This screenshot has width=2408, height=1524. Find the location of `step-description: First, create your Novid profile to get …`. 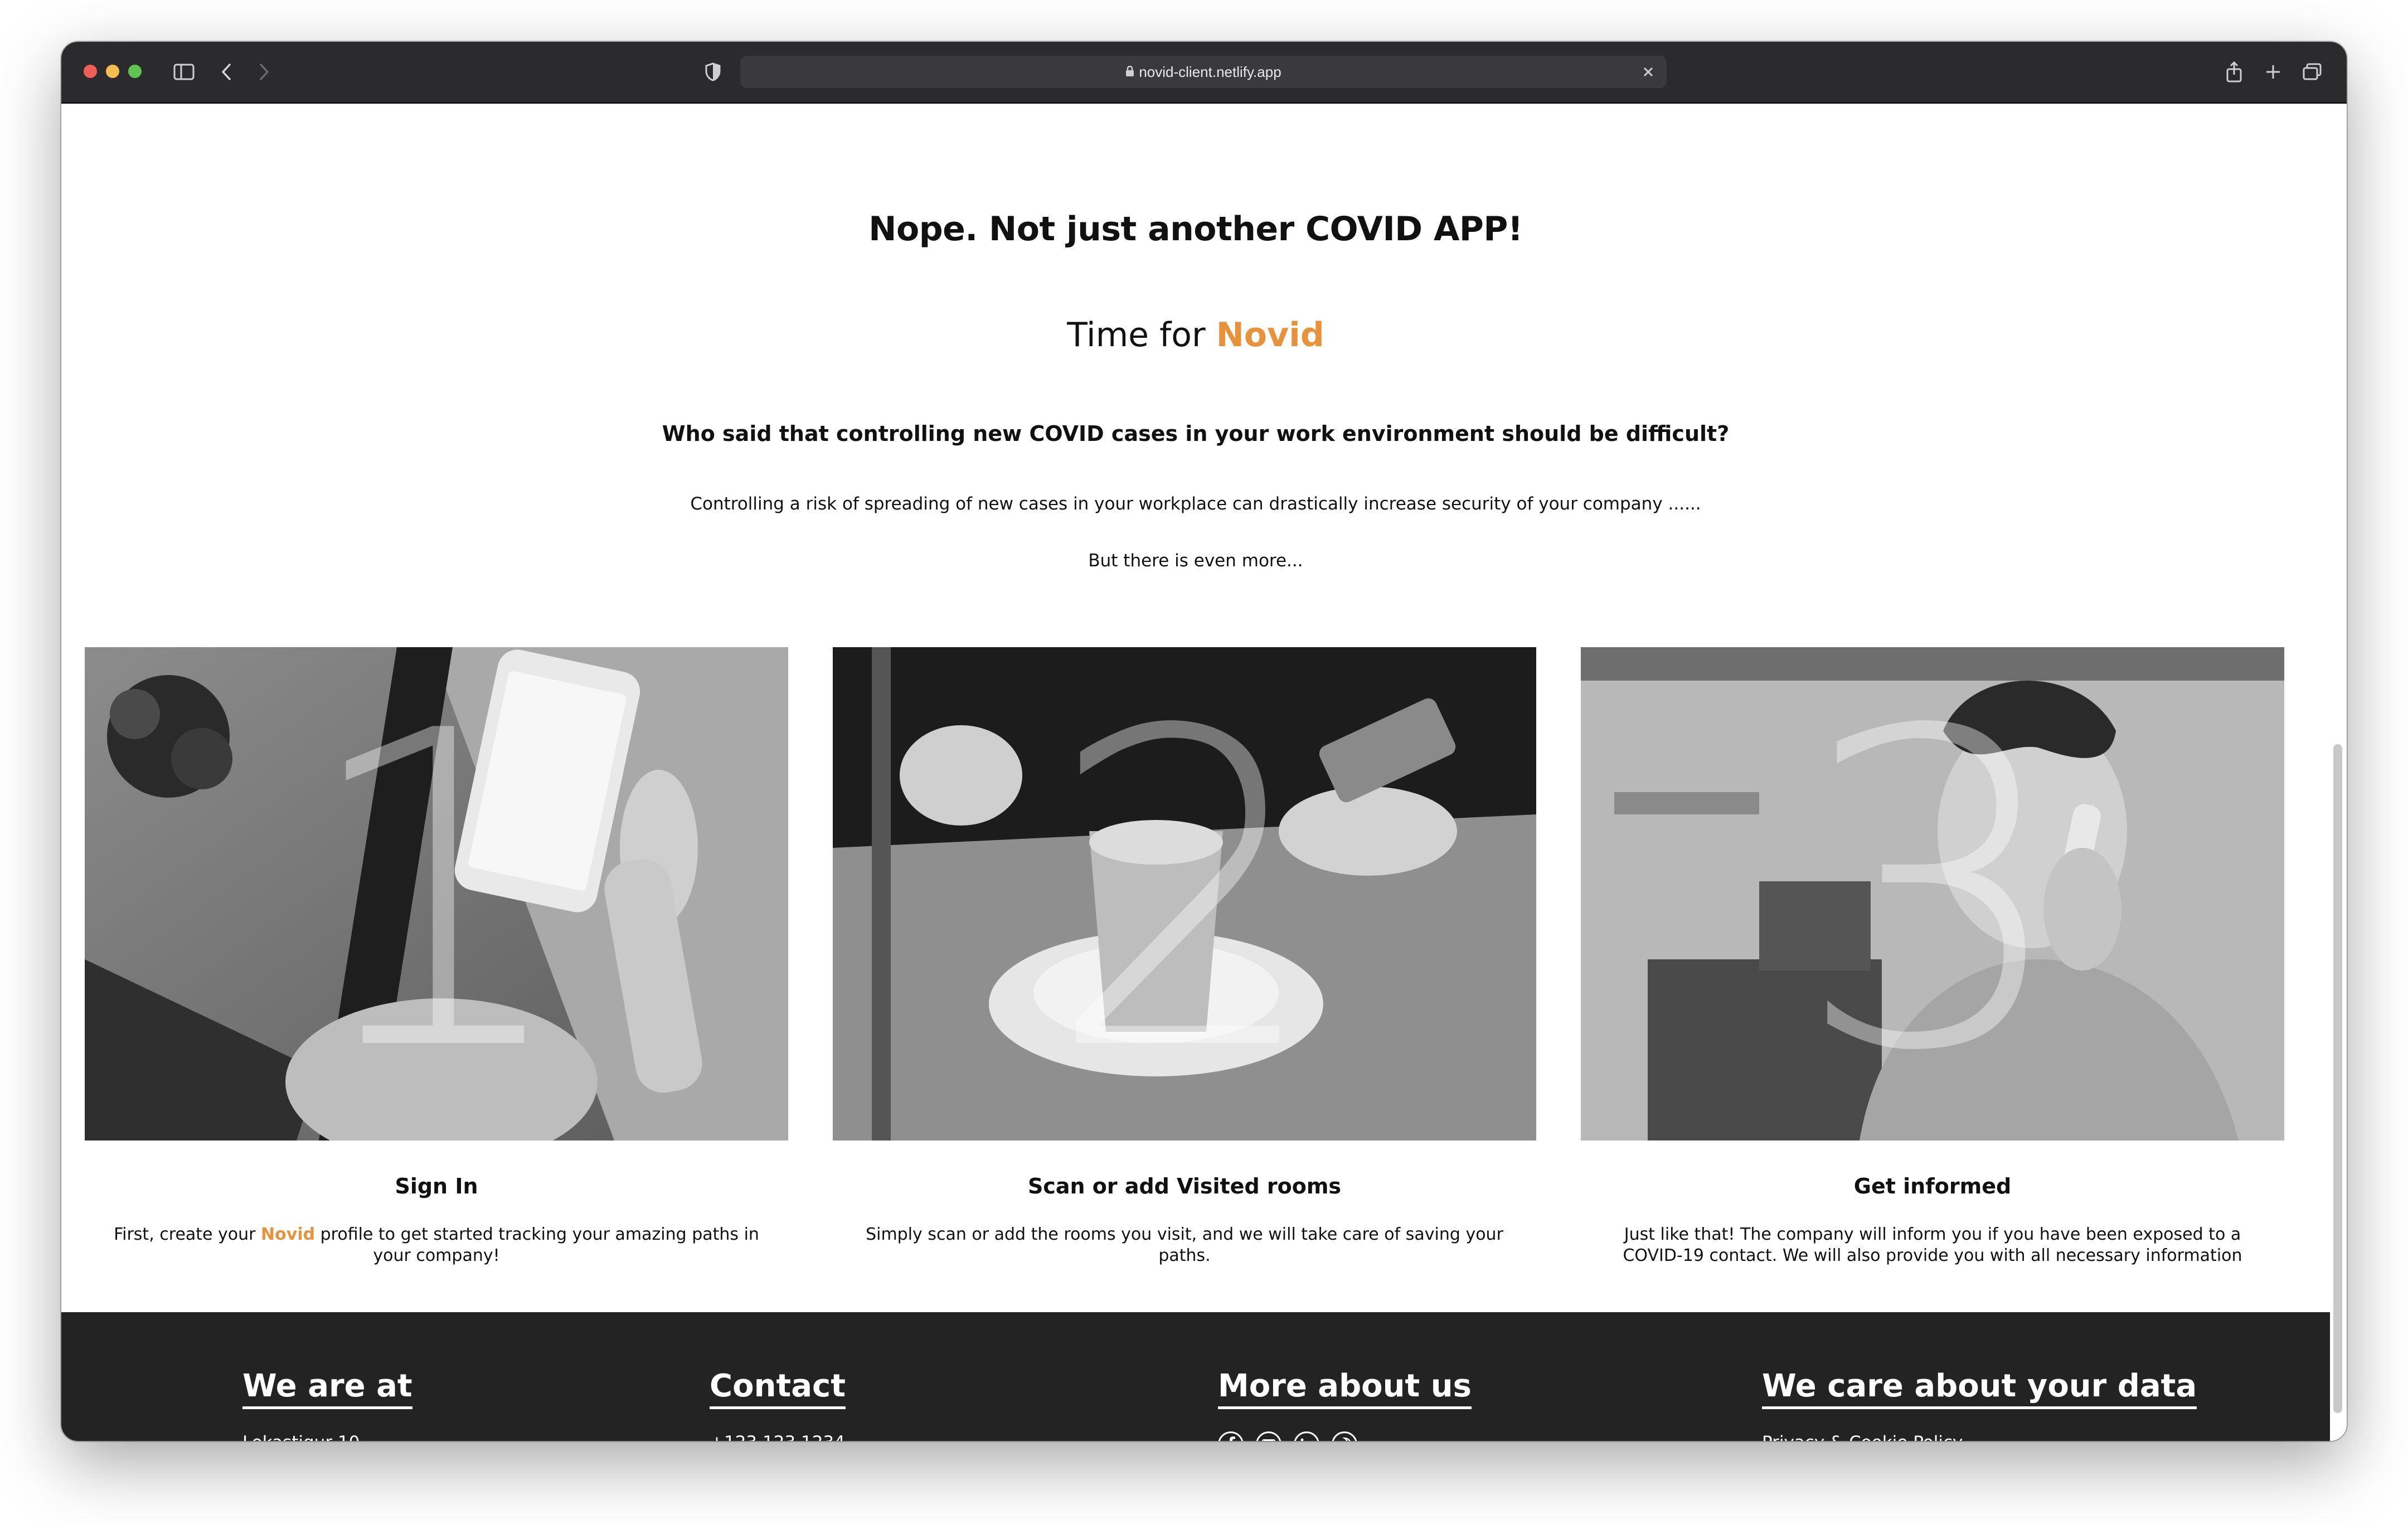

step-description: First, create your Novid profile to get … is located at coordinates (437, 1245).